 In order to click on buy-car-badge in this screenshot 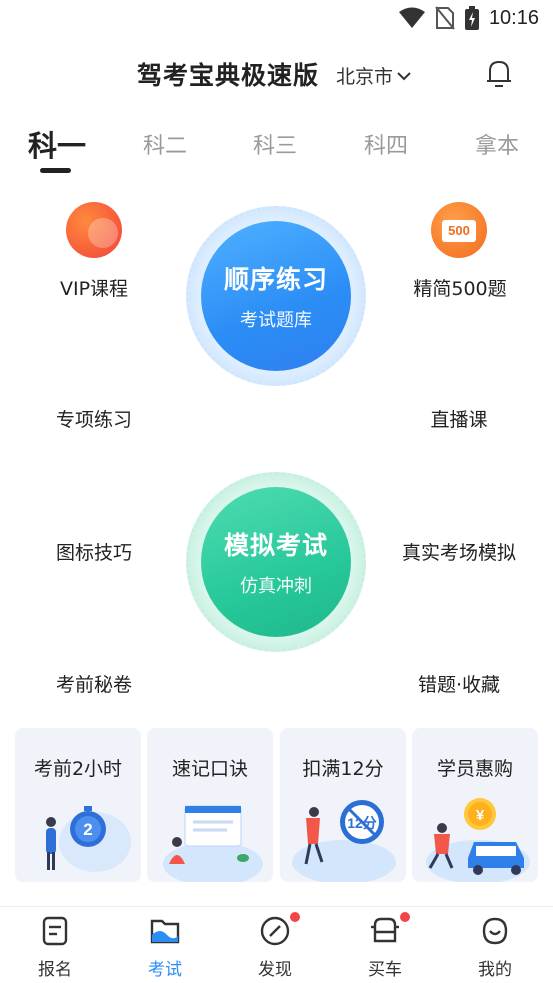, I will do `click(405, 917)`.